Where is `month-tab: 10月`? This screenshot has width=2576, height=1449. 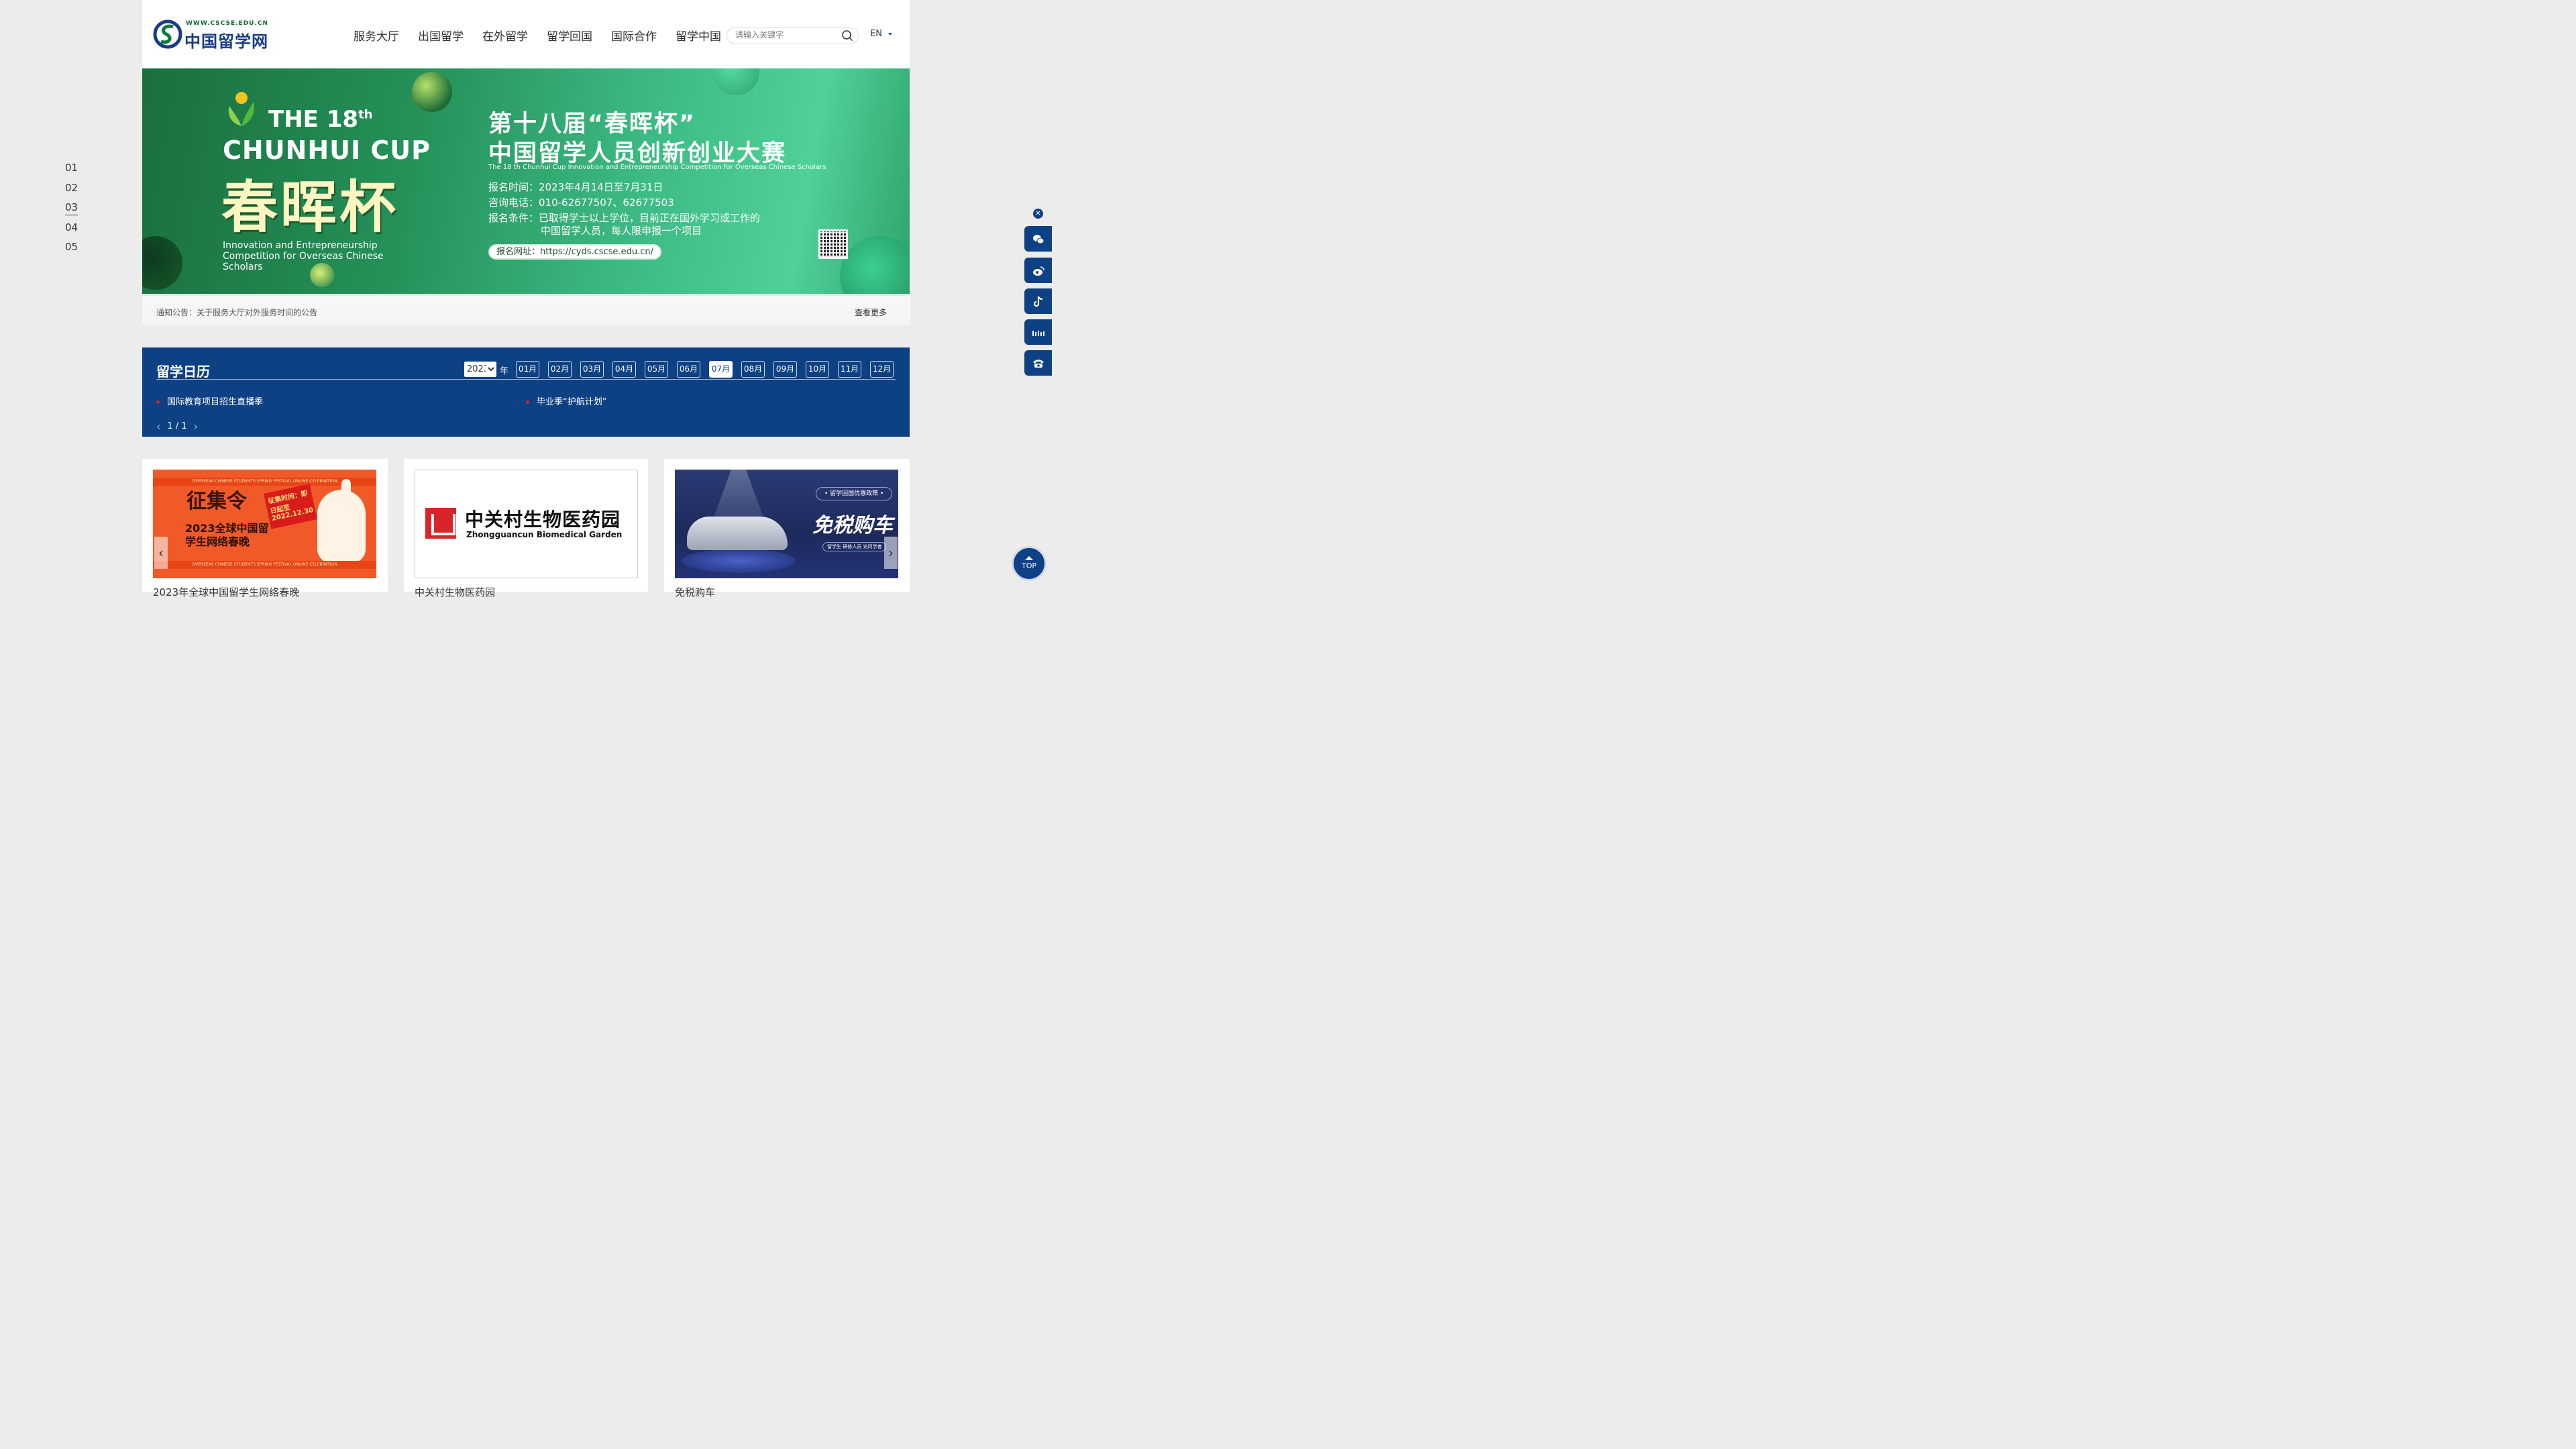 month-tab: 10月 is located at coordinates (817, 369).